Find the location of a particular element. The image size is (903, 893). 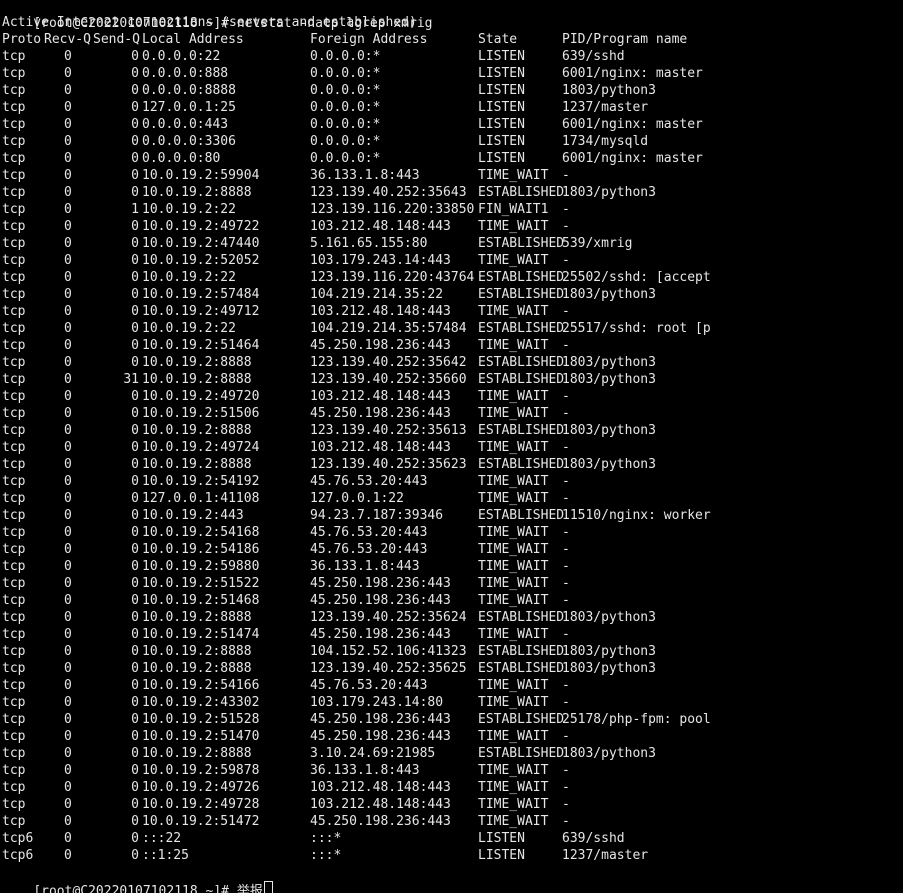

cell-foreign-address: 45.76.53.20:443 is located at coordinates (369, 532).